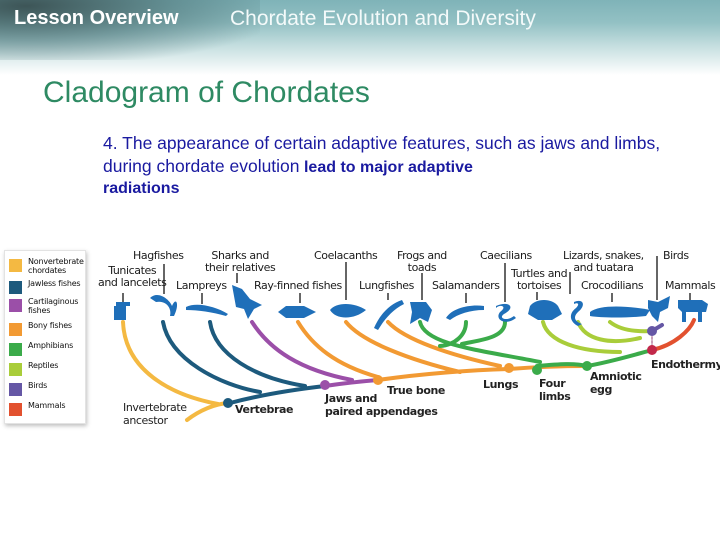 The height and width of the screenshot is (540, 720). I want to click on label-amniotic-egg: Amniotic egg, so click(616, 383).